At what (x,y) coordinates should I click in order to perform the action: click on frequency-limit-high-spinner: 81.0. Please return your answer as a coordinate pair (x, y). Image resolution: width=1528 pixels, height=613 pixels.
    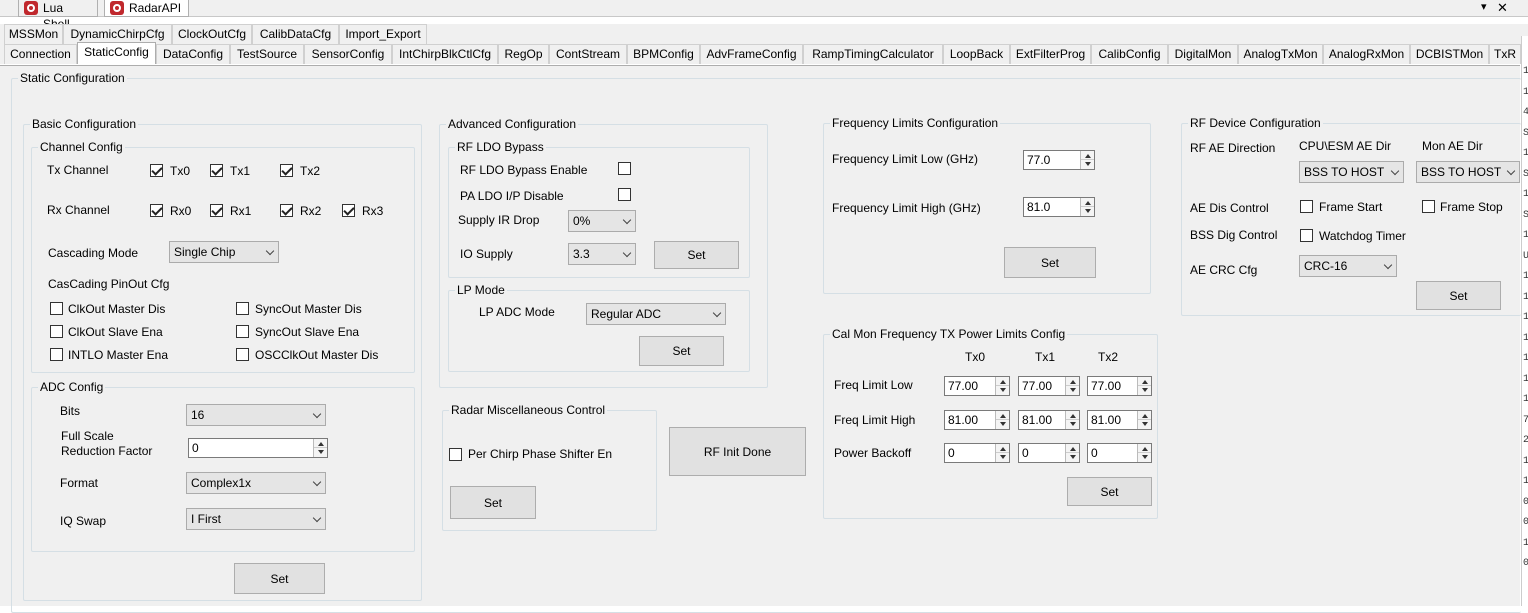
    Looking at the image, I should click on (1059, 207).